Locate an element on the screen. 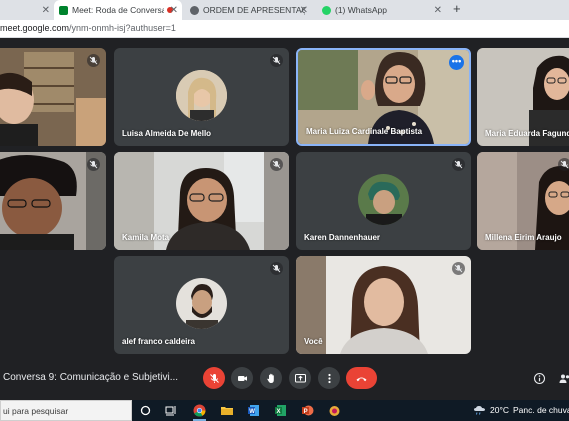 This screenshot has height=421, width=569. task-view-icon is located at coordinates (170, 410).